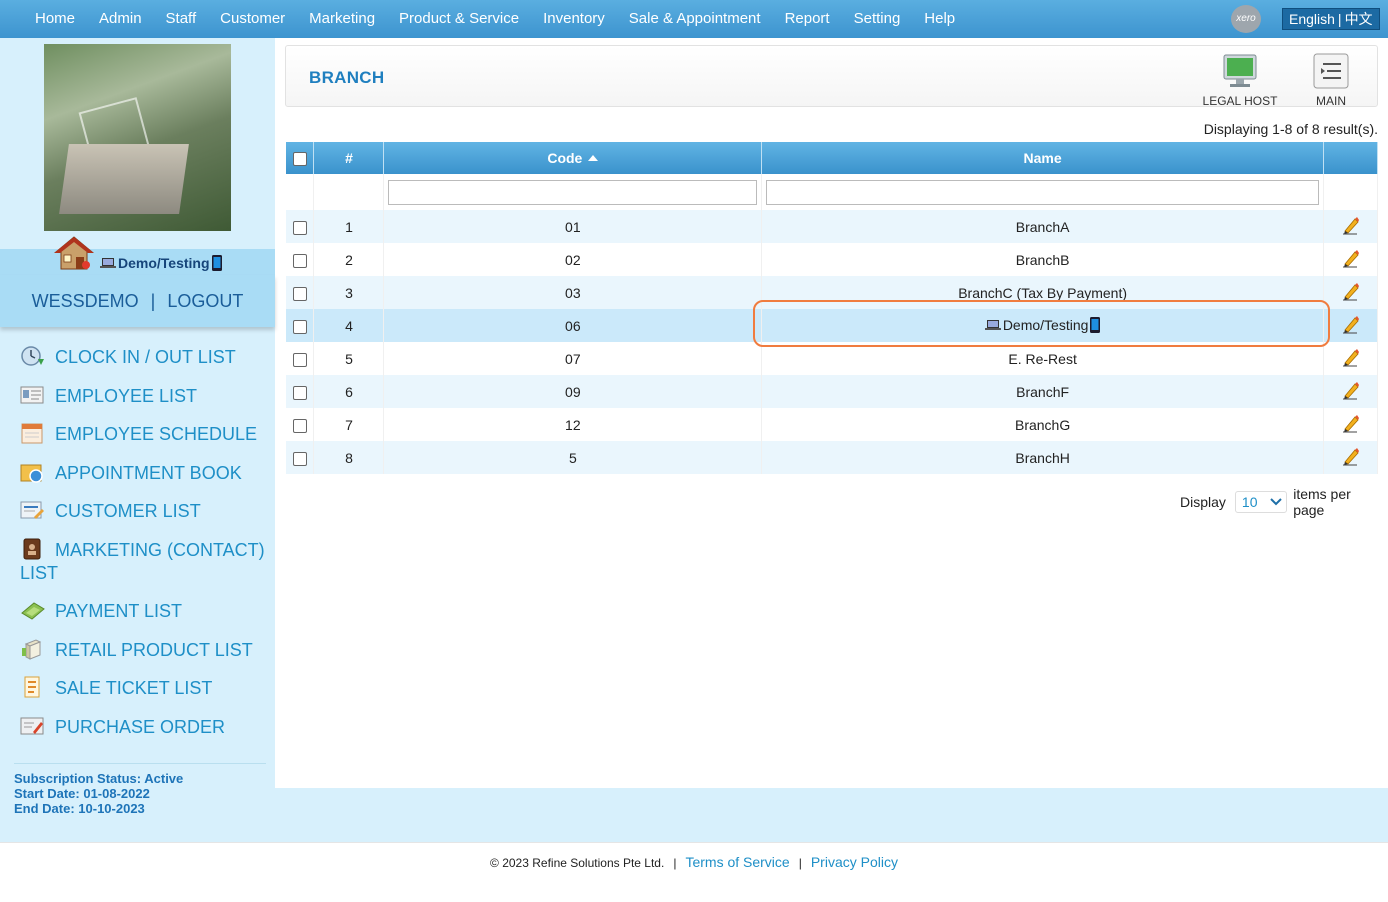 This screenshot has height=902, width=1388. Describe the element at coordinates (1042, 424) in the screenshot. I see `row-name: BranchG` at that location.